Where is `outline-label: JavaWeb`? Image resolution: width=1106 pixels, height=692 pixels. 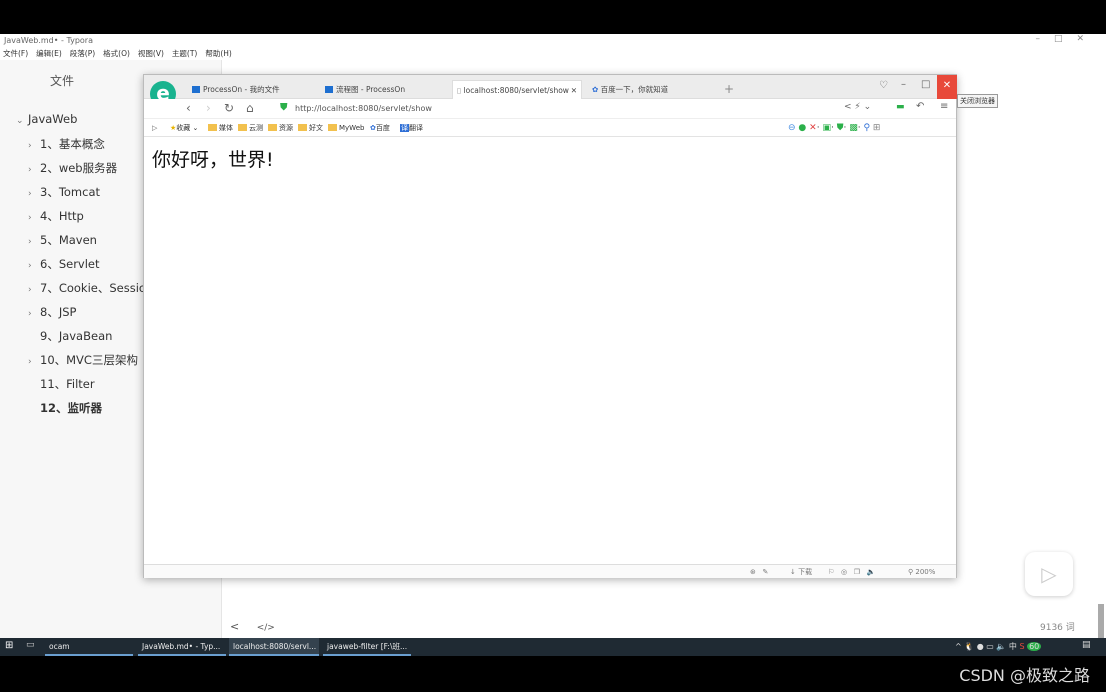
outline-label: JavaWeb is located at coordinates (53, 119).